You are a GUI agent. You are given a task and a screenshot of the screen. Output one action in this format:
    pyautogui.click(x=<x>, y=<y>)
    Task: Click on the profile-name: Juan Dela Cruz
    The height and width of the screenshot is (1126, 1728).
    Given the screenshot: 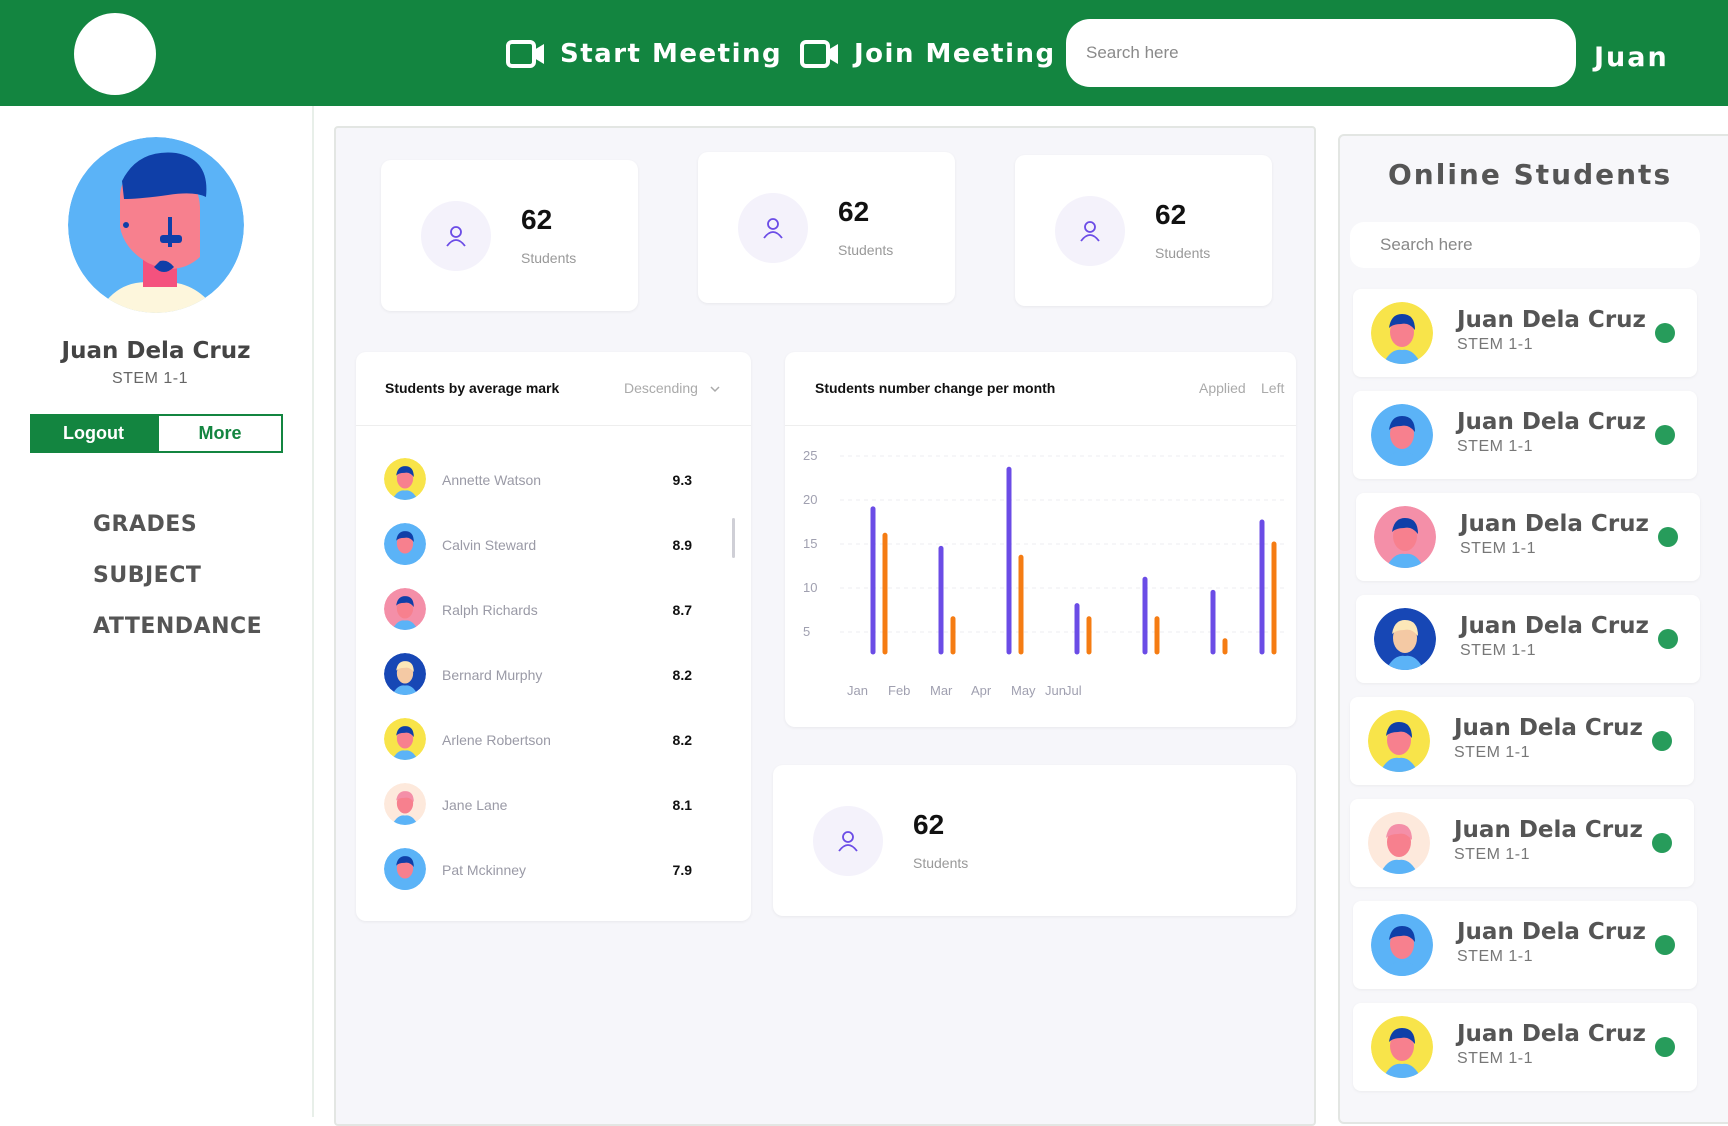 What is the action you would take?
    pyautogui.click(x=156, y=351)
    